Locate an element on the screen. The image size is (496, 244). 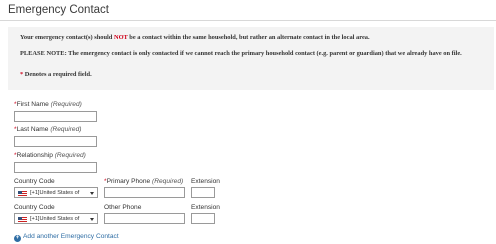
add-emergency-contact-link: + Add another Emergency Contact is located at coordinates (66, 237).